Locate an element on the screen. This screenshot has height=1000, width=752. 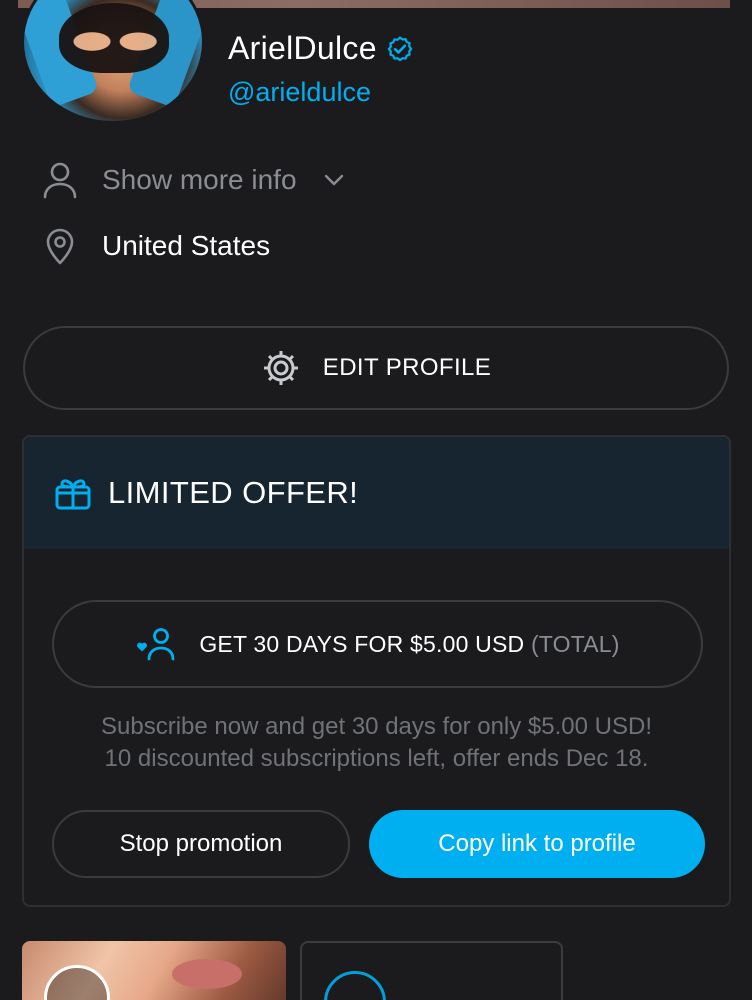
tile-image-detail is located at coordinates (207, 974).